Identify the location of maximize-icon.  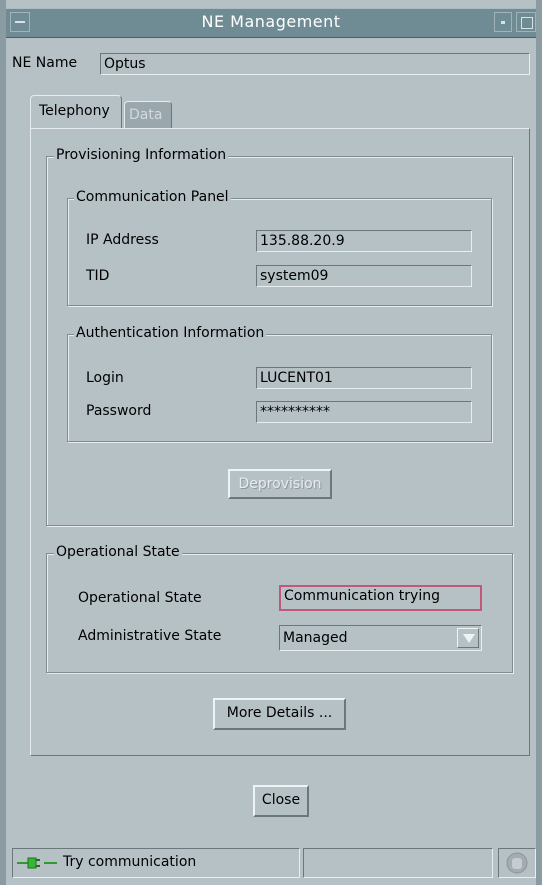
(526, 22).